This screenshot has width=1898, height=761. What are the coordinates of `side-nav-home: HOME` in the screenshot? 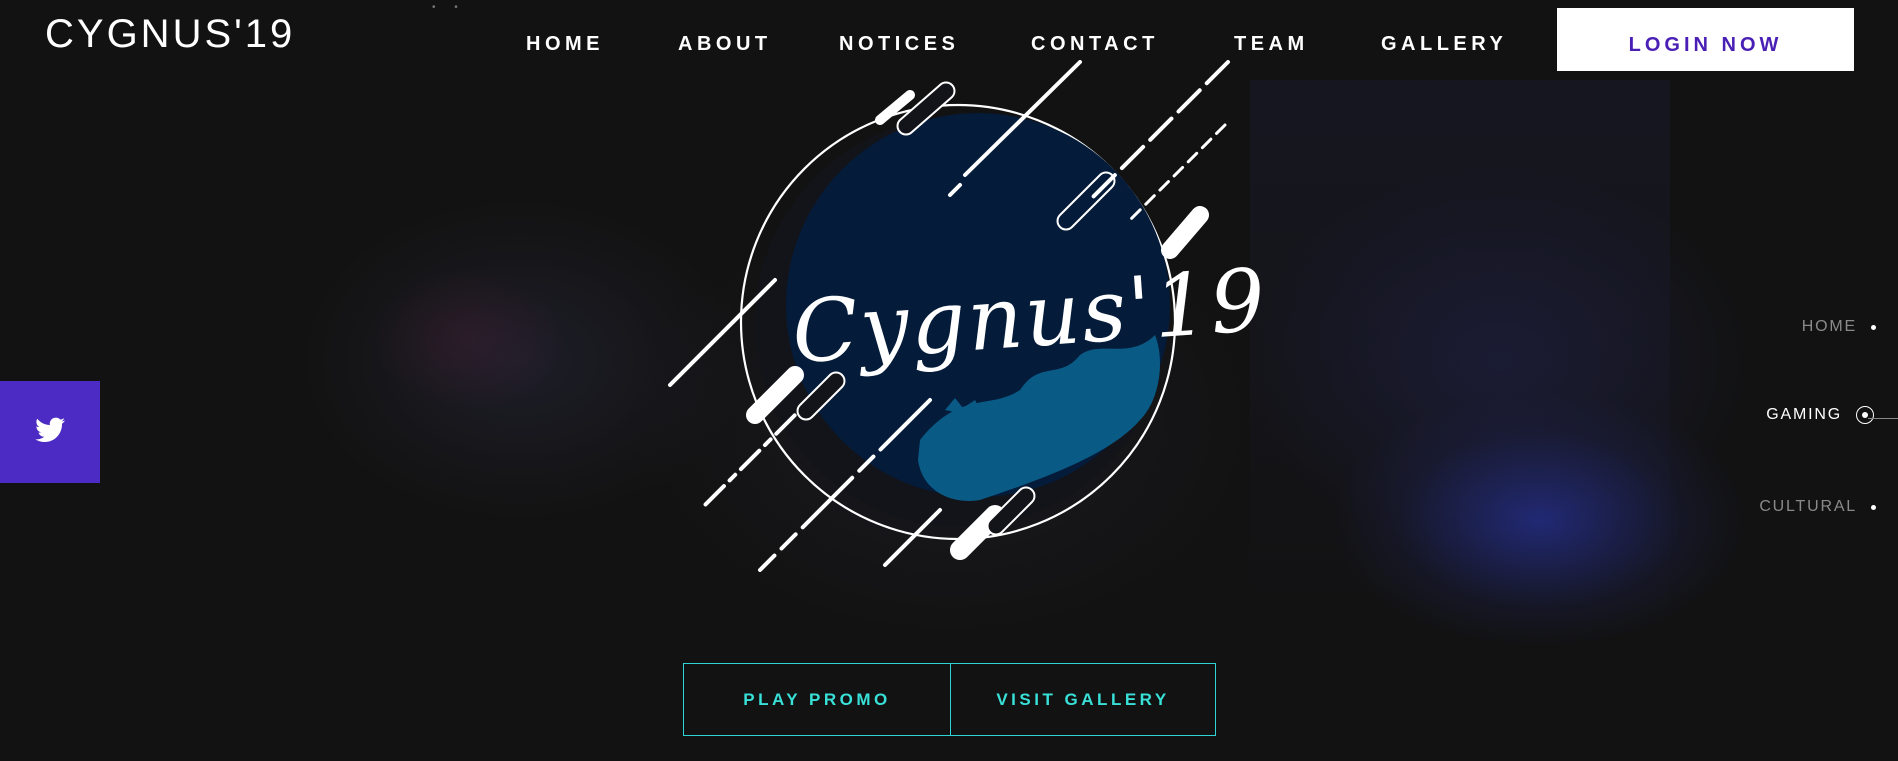 It's located at (1839, 327).